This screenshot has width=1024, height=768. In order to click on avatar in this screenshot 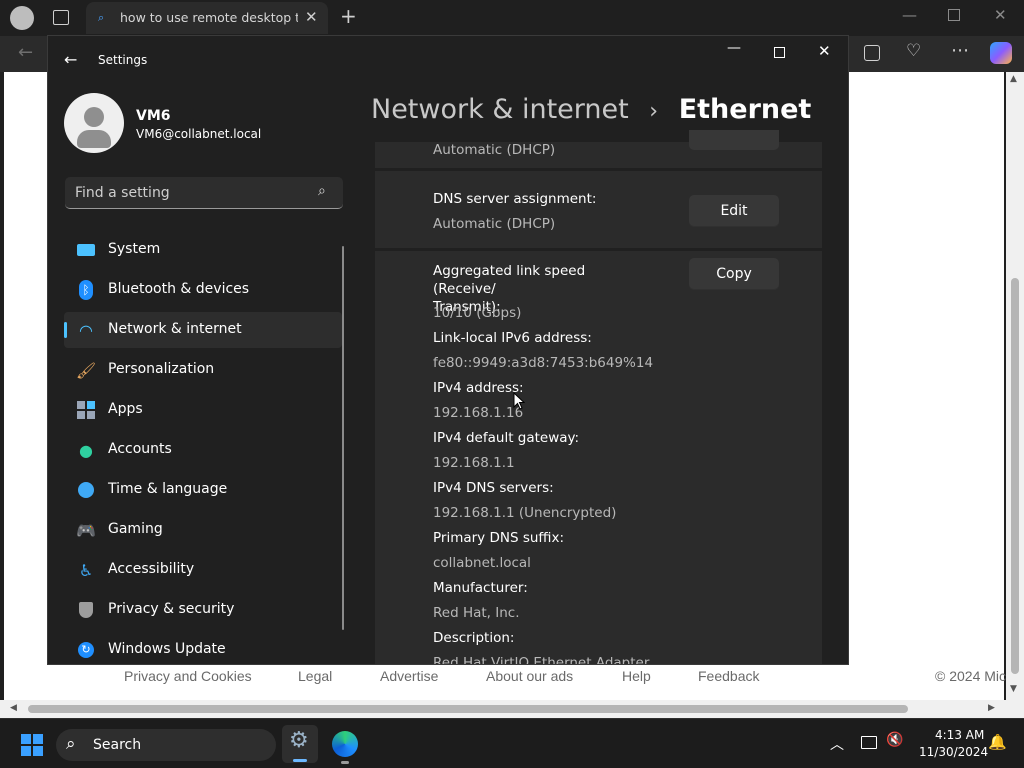, I will do `click(94, 123)`.